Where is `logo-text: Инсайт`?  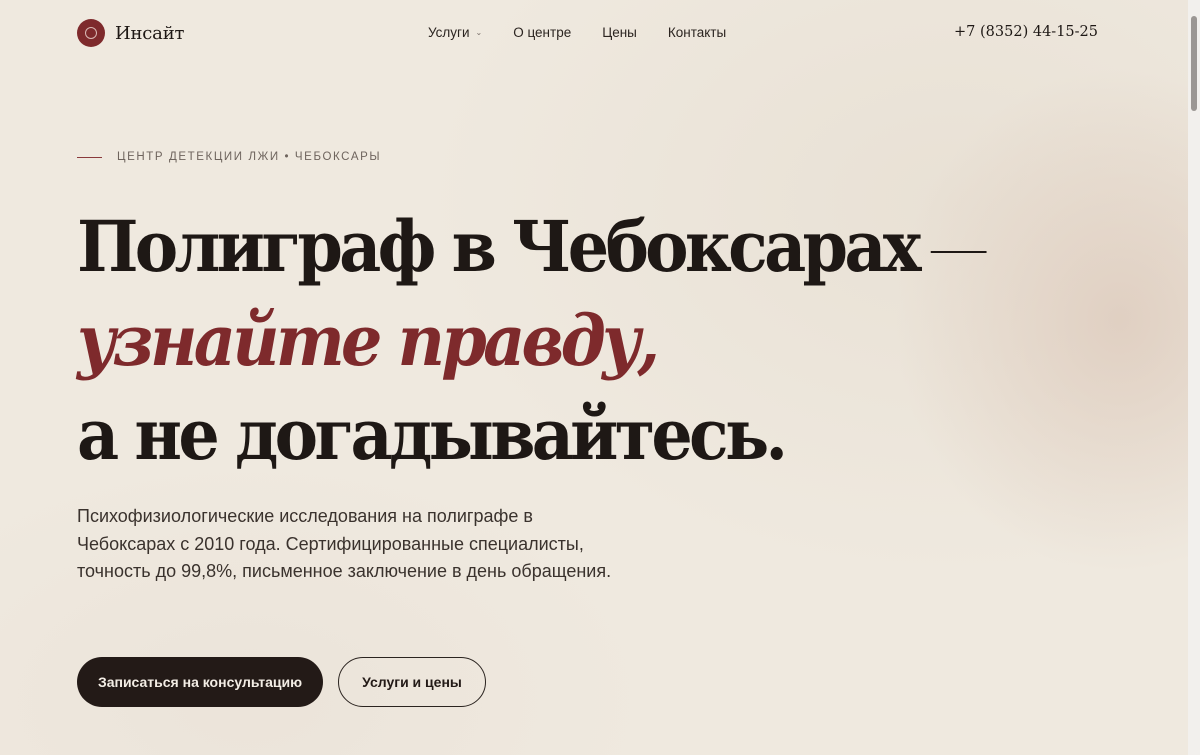
logo-text: Инсайт is located at coordinates (150, 33).